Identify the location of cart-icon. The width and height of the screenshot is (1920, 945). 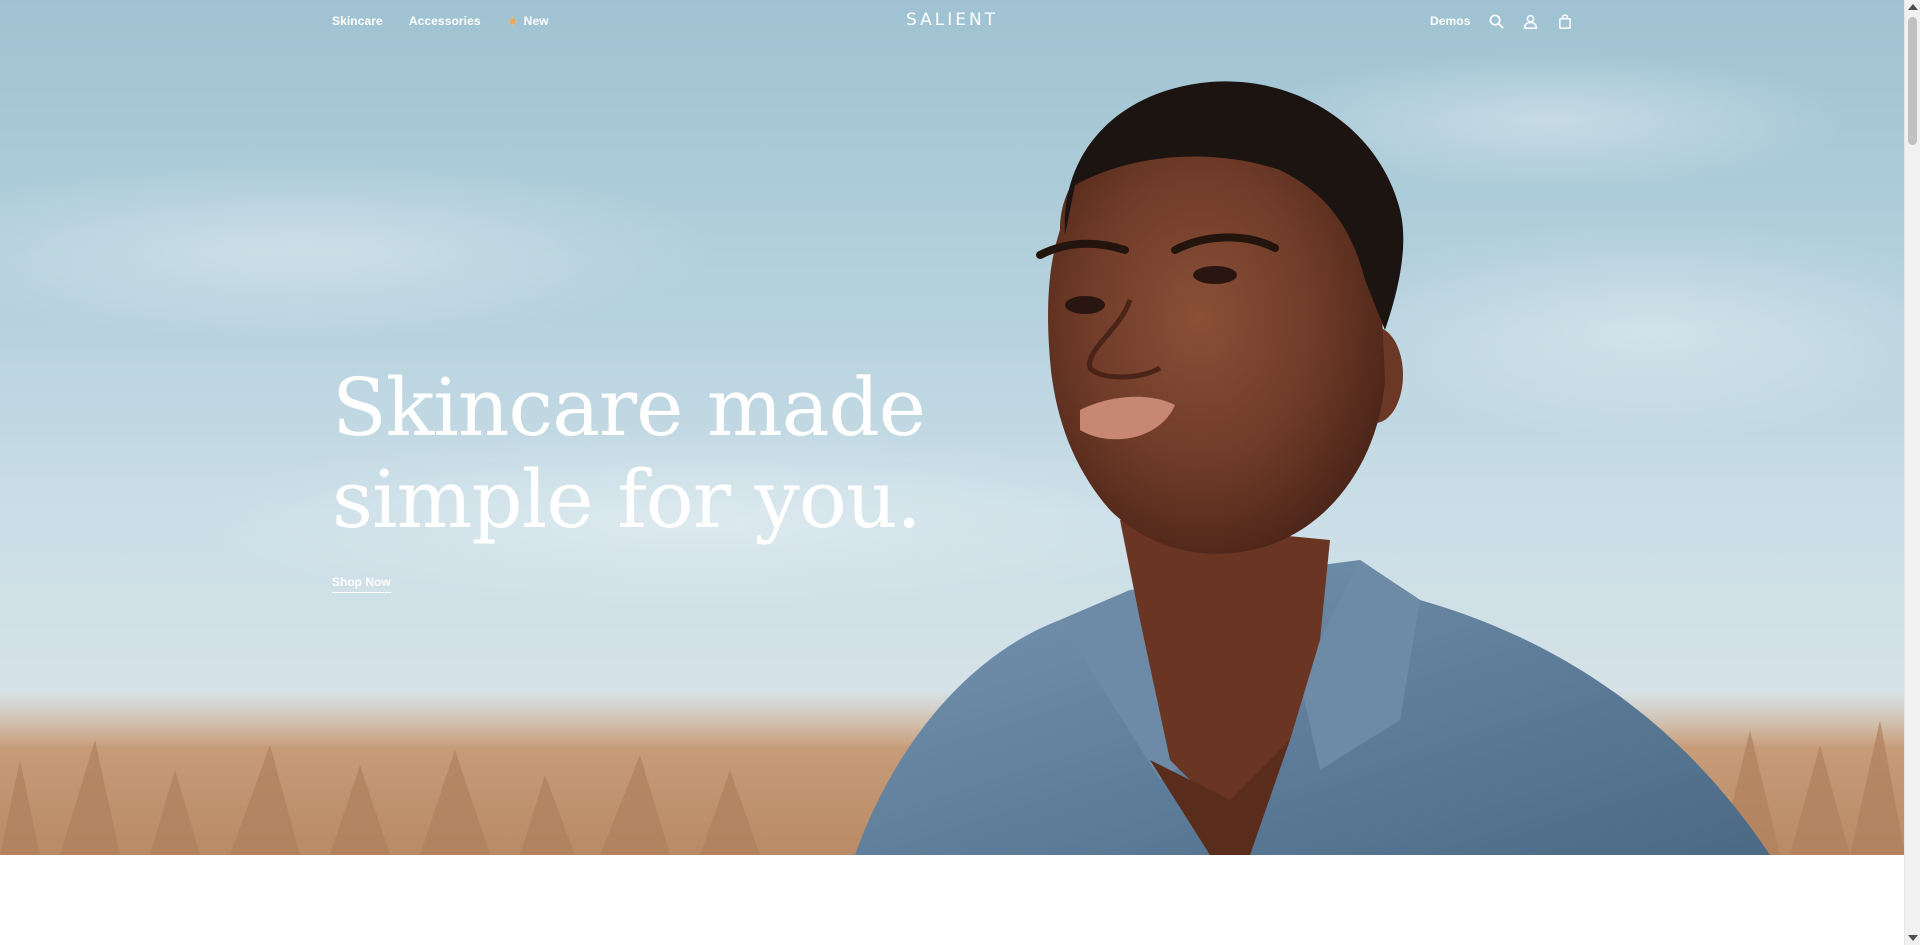
(1565, 21).